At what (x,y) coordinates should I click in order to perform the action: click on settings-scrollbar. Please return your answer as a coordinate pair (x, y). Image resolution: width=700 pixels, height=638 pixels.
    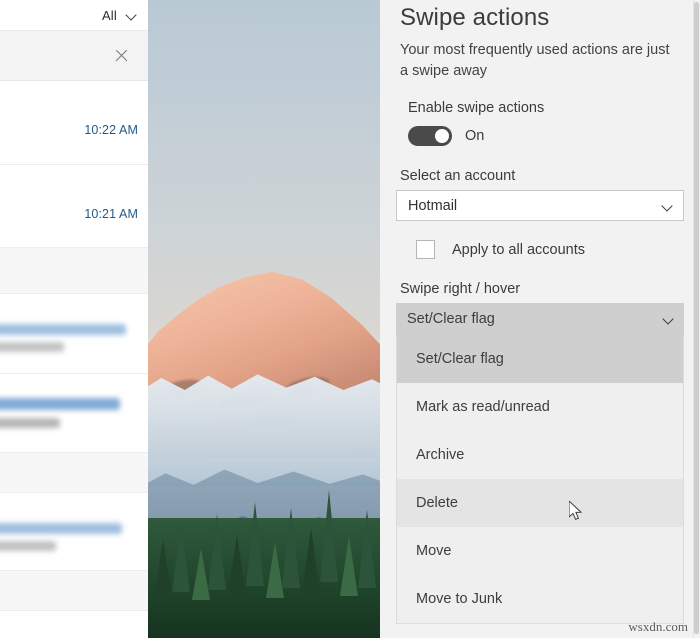
    Looking at the image, I should click on (696, 319).